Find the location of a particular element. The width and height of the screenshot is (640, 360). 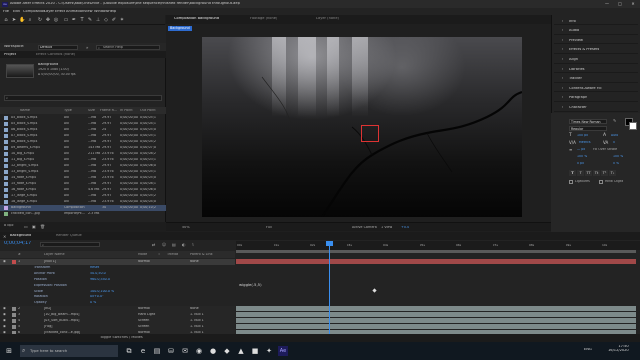

resolution-select: Full is located at coordinates (269, 227).